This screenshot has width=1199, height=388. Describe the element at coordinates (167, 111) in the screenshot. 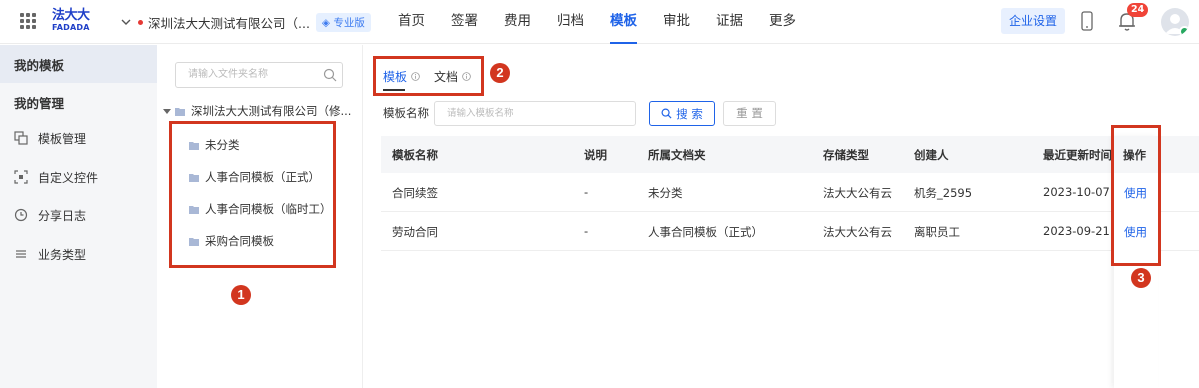

I see `caret-down-icon` at that location.